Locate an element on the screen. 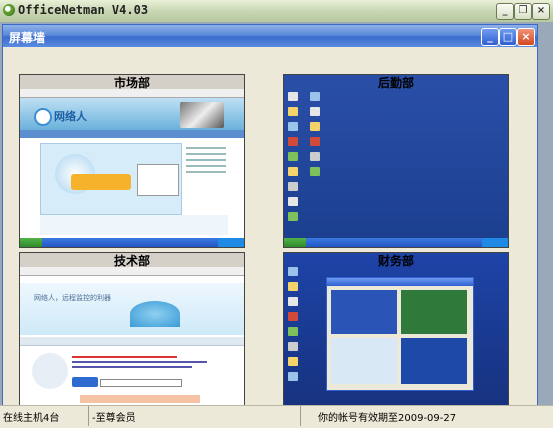  status-bar: 在线主机4台 -至尊会员 你的帐号有效期至2009-09-27 is located at coordinates (276, 416).